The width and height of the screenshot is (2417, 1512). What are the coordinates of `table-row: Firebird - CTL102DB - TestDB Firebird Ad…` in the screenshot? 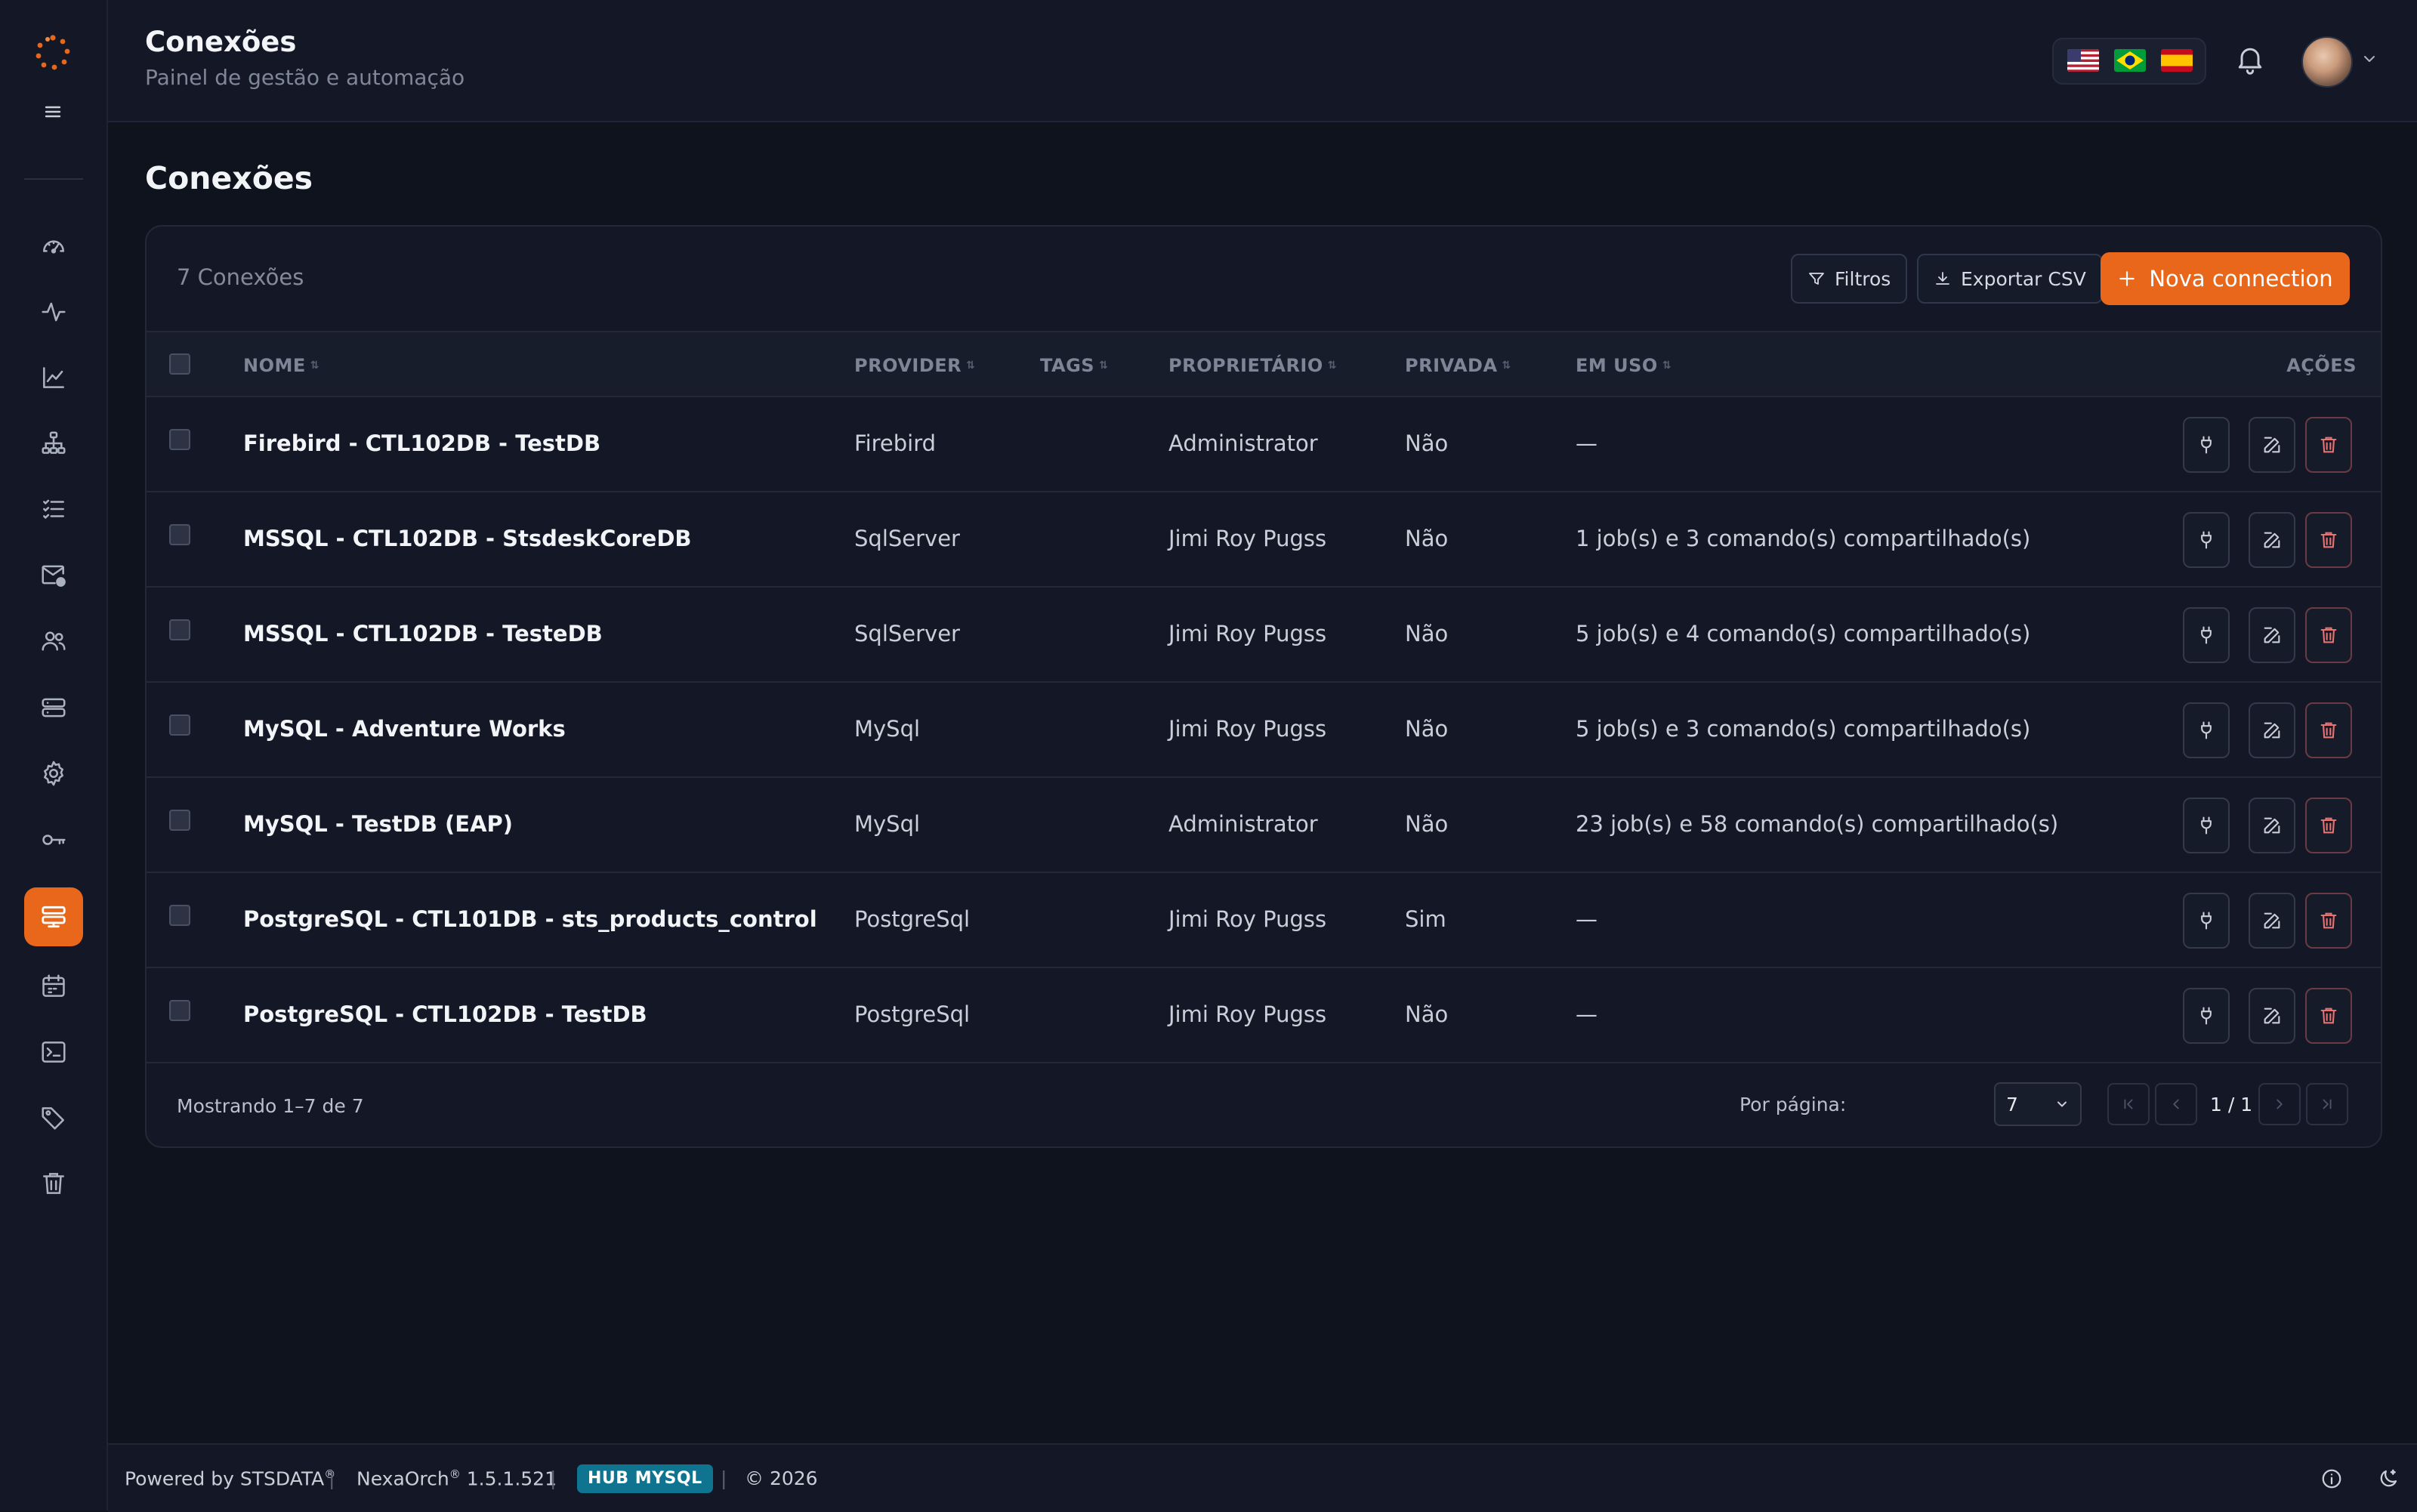 It's located at (1264, 444).